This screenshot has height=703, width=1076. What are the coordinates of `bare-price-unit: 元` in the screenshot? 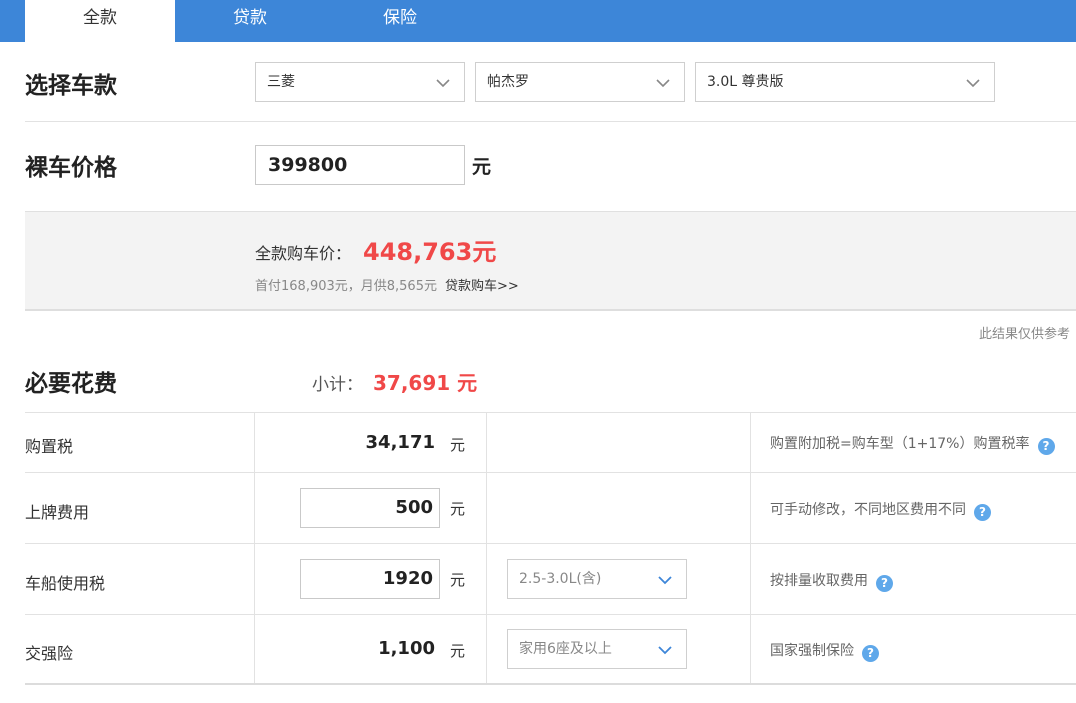 It's located at (482, 167).